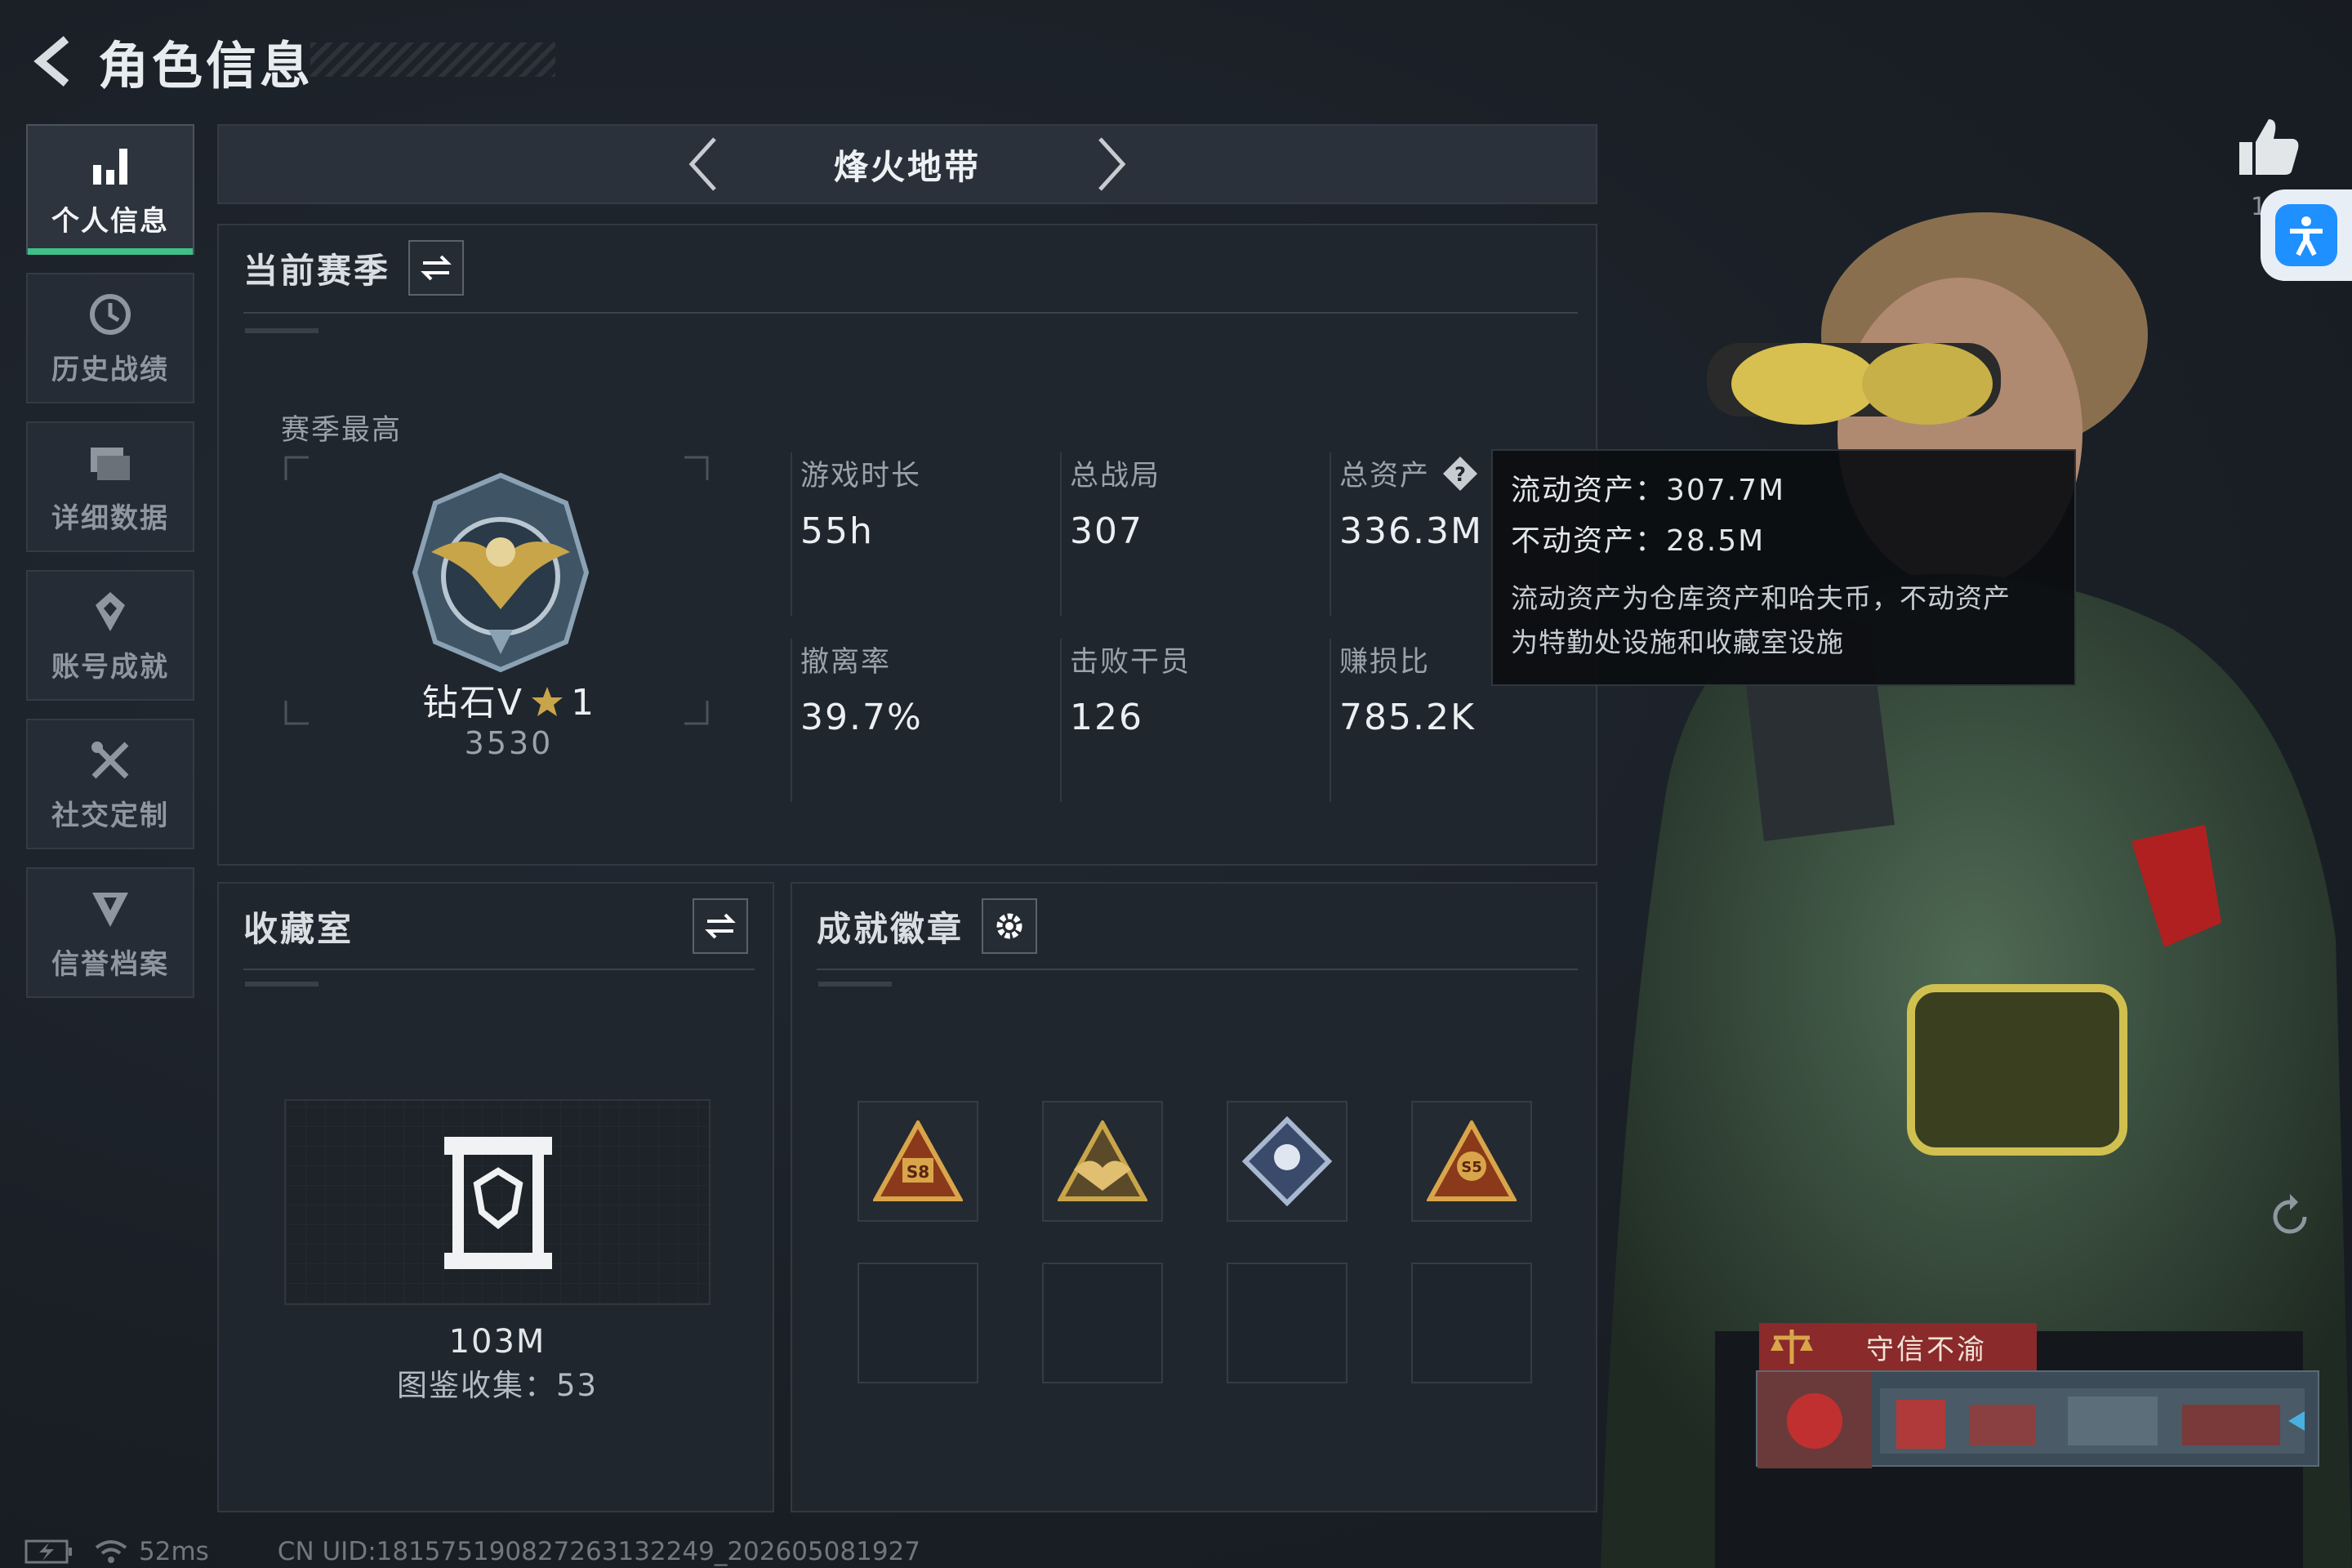 The height and width of the screenshot is (1568, 2352). What do you see at coordinates (1131, 662) in the screenshot?
I see `stat-label: 击败干员` at bounding box center [1131, 662].